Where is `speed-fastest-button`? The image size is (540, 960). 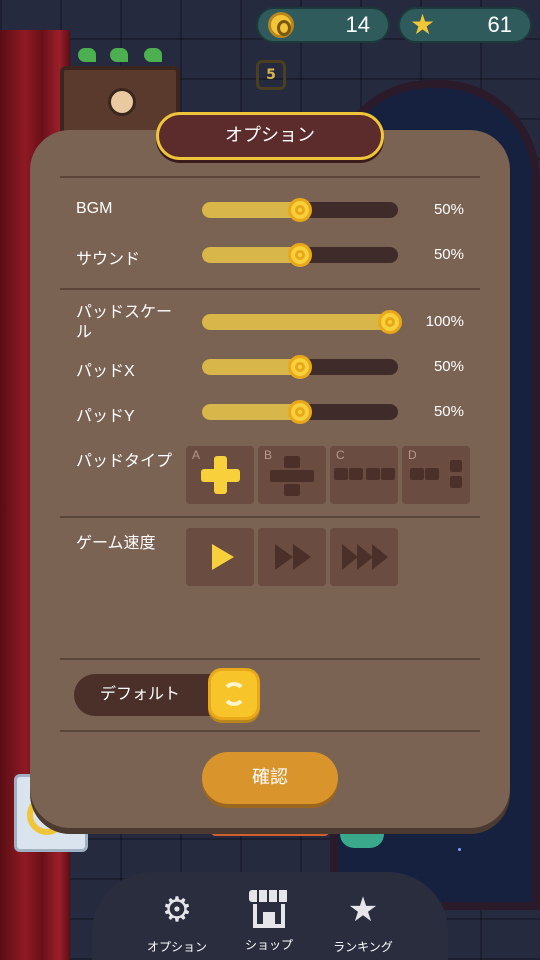 speed-fastest-button is located at coordinates (364, 557).